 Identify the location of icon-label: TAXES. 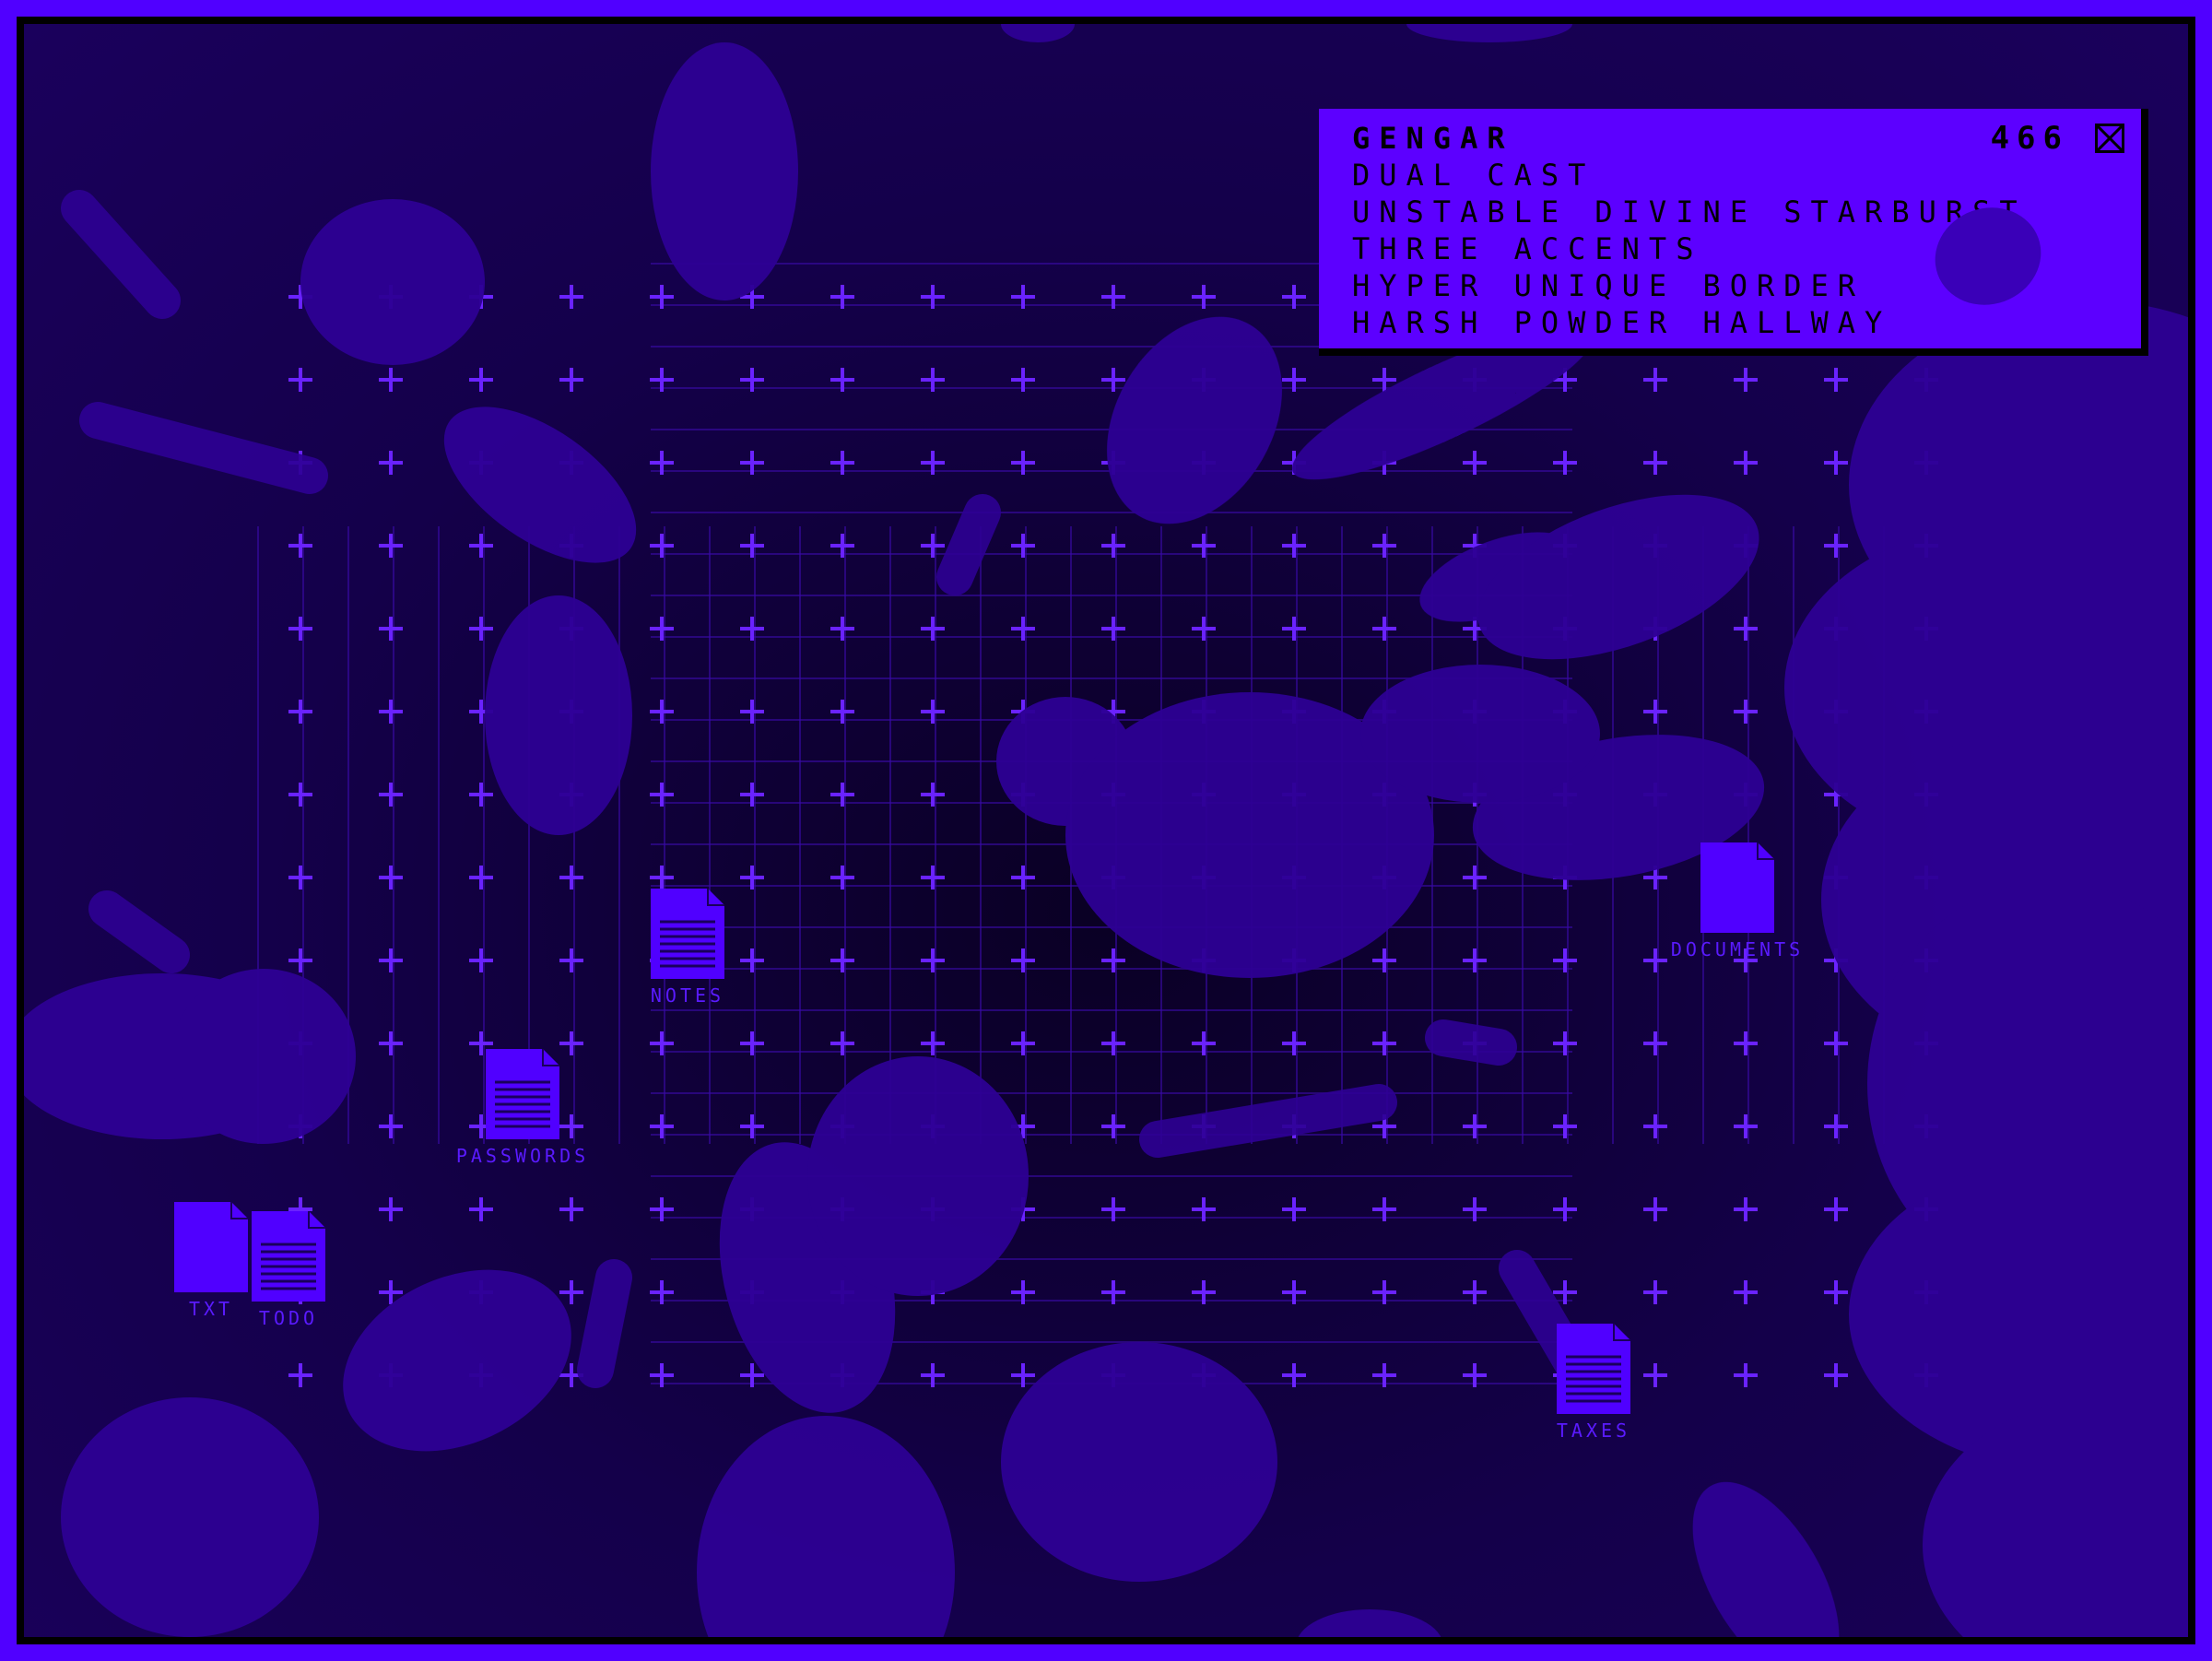
(1593, 1431).